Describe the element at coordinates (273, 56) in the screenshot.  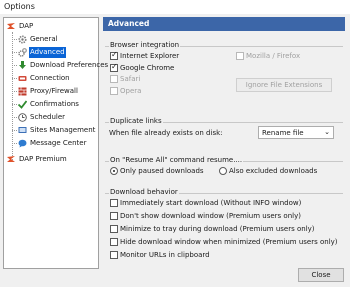
I see `mozilla-firefox-label: Mozilla / Firefox` at that location.